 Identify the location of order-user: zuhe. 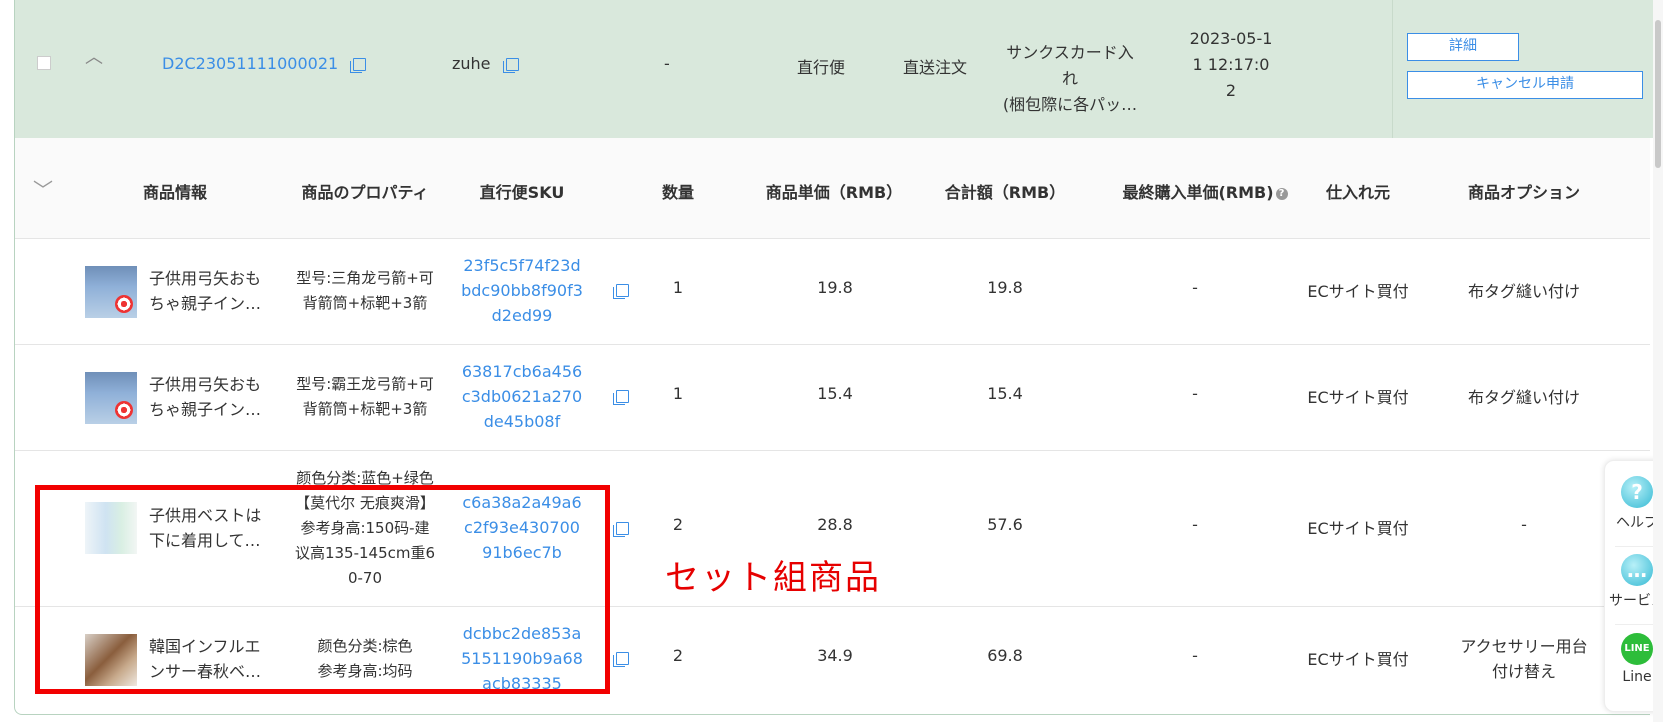
(485, 63).